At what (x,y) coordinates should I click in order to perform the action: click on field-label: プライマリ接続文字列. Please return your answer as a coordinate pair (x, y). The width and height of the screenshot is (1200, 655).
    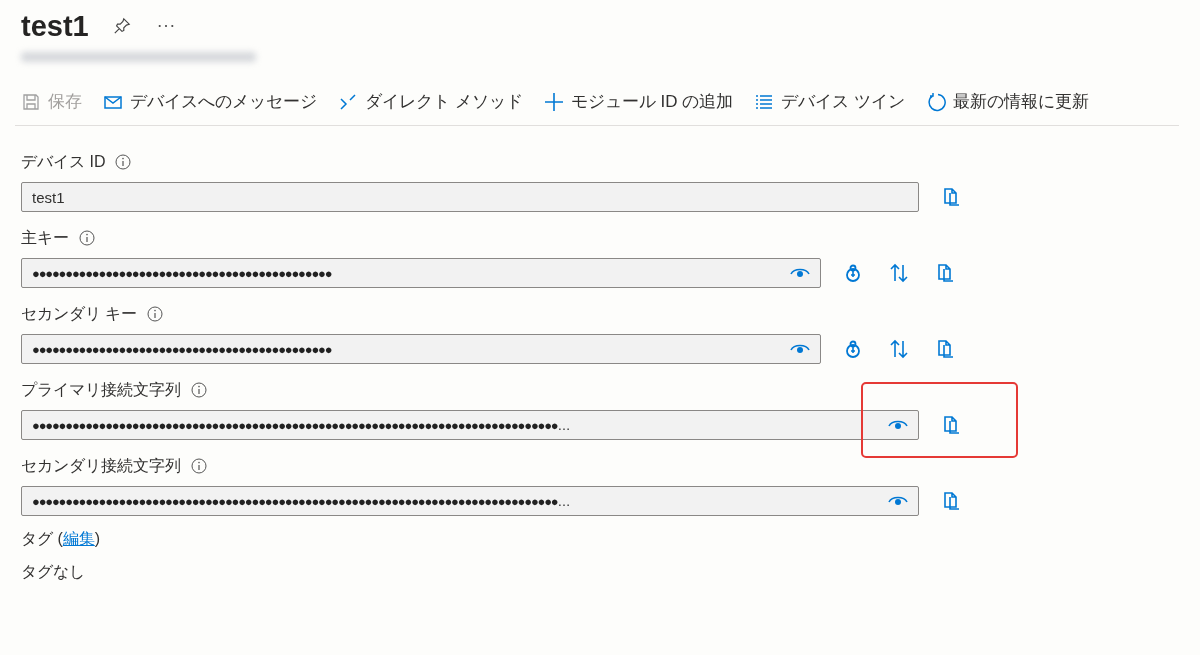
    Looking at the image, I should click on (101, 389).